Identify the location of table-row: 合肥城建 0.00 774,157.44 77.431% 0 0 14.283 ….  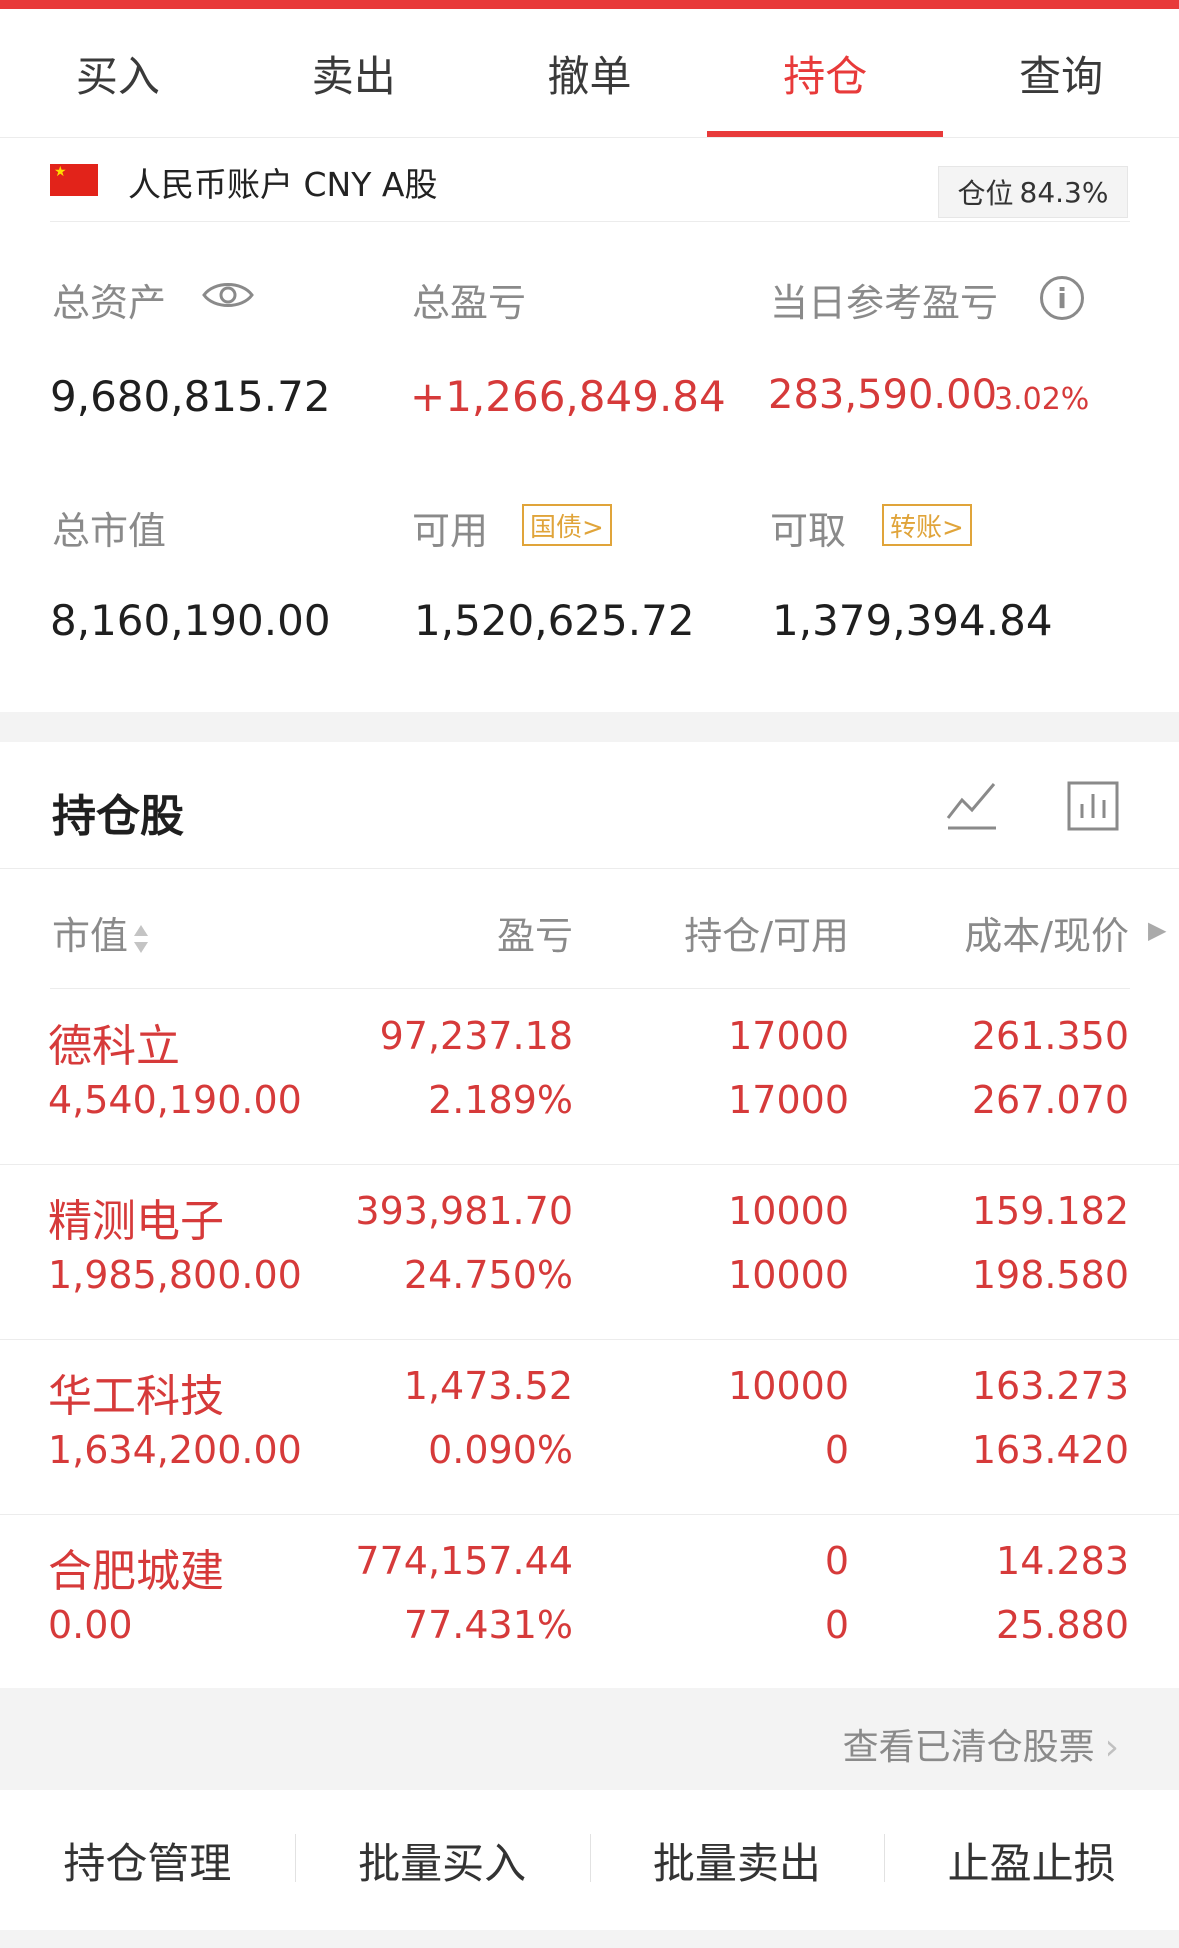
(589, 1602).